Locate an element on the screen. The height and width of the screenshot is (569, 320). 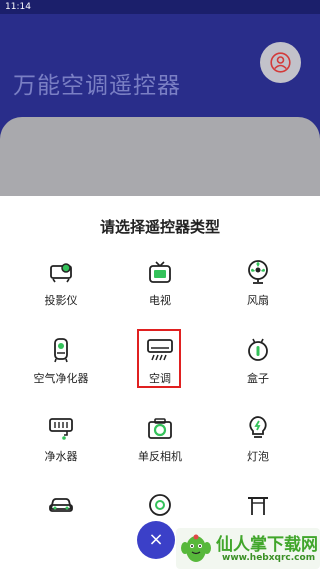
device-fan: 风扇 is located at coordinates (258, 294).